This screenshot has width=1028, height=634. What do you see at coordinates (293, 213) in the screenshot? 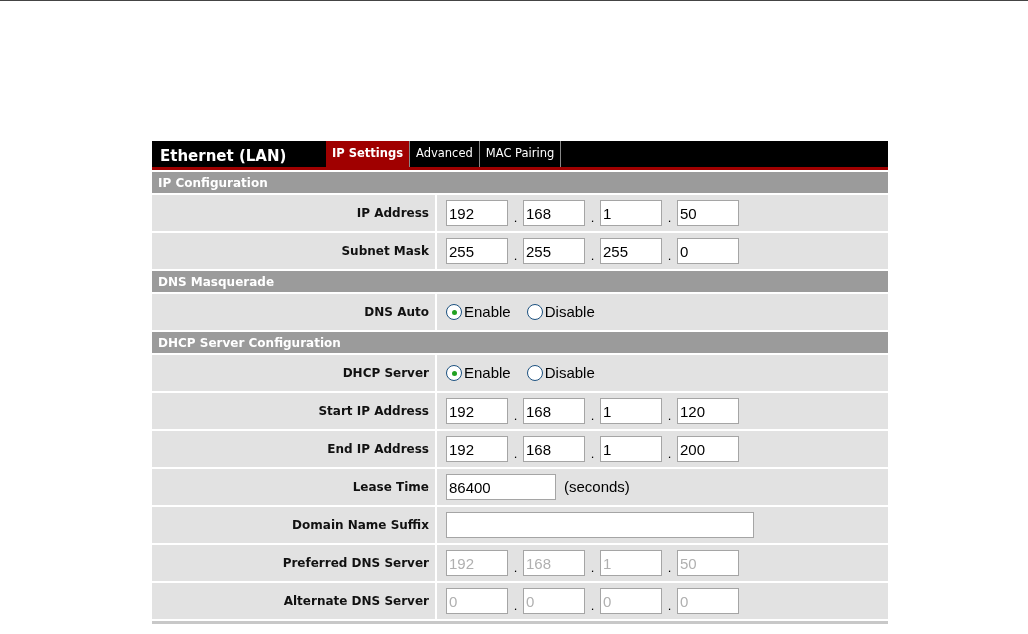
I see `field-label: IP Address` at bounding box center [293, 213].